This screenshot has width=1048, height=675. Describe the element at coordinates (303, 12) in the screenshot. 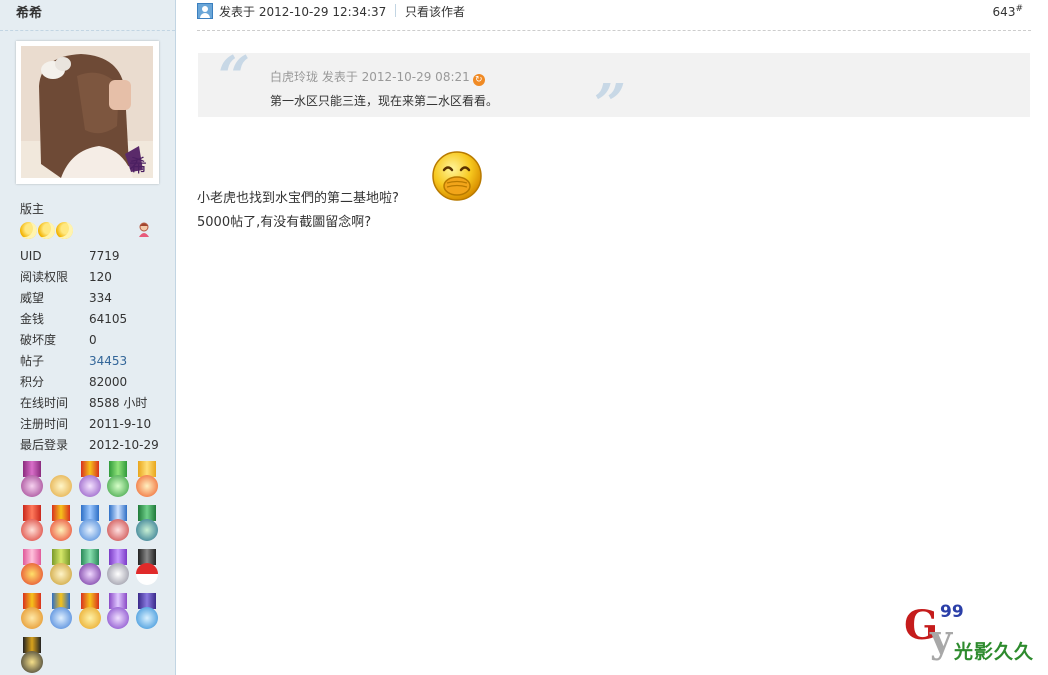

I see `post-timestamp: 发表于 2012-10-29 12:34:37` at that location.